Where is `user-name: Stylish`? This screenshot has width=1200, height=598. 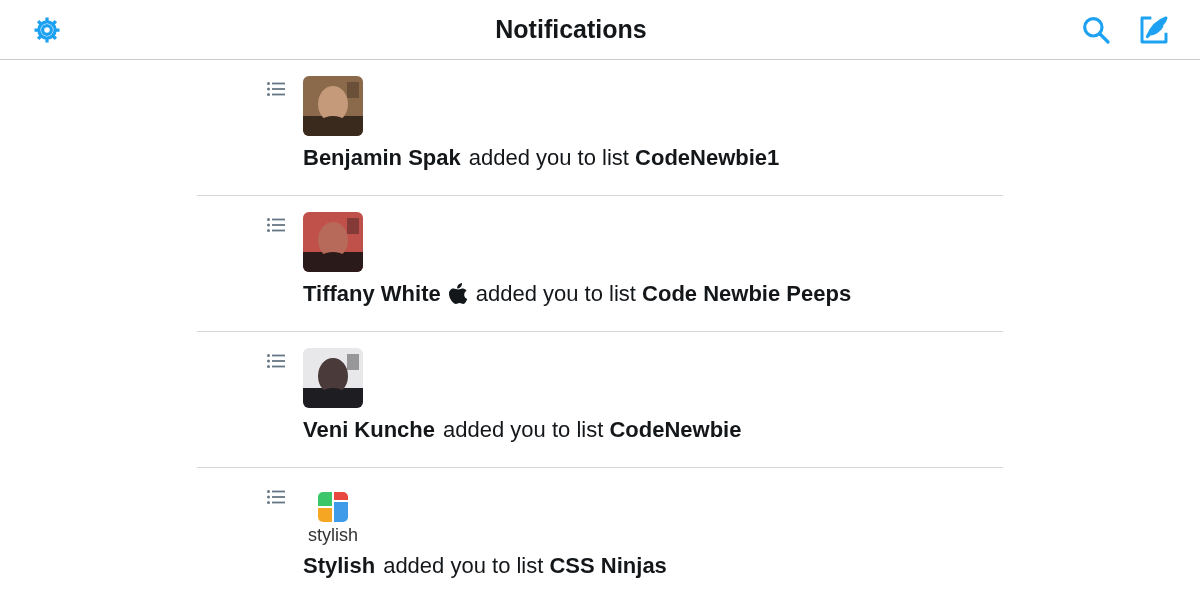 user-name: Stylish is located at coordinates (339, 566).